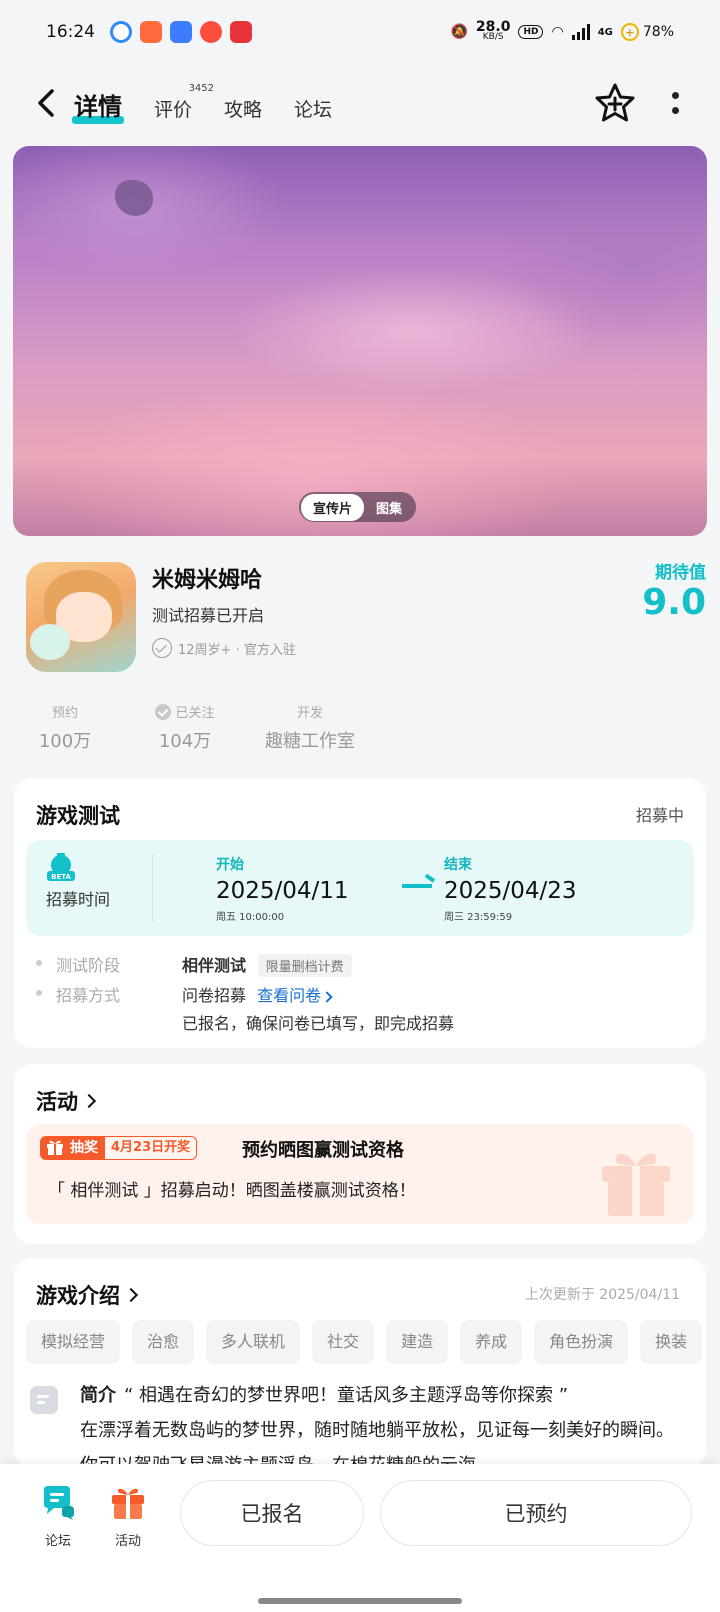 This screenshot has width=720, height=1612. I want to click on genre-tag: 养成, so click(491, 1342).